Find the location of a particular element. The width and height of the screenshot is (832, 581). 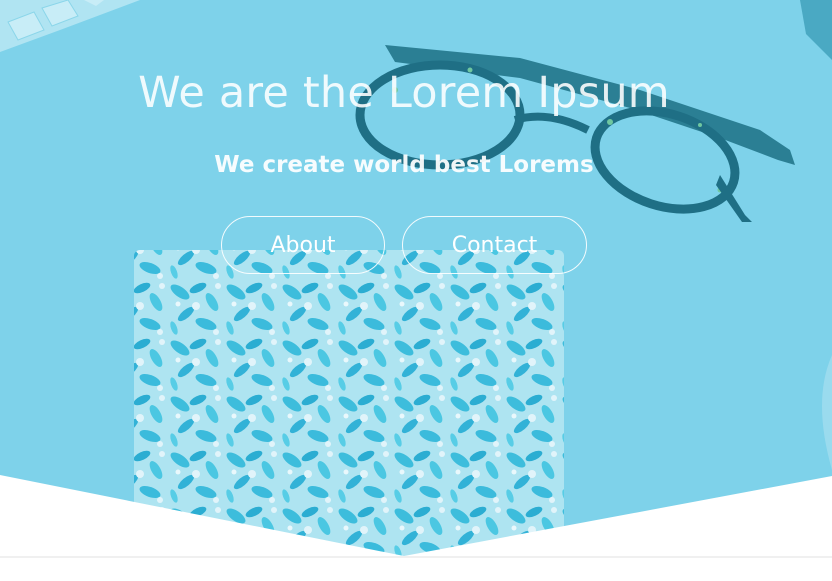

contact-button: Contact is located at coordinates (494, 245).